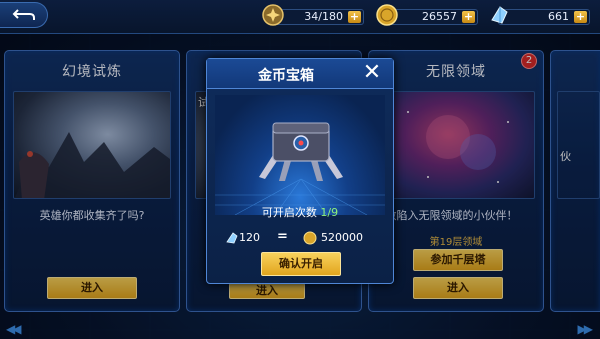  What do you see at coordinates (323, 16) in the screenshot?
I see `stamina-value: 34/180` at bounding box center [323, 16].